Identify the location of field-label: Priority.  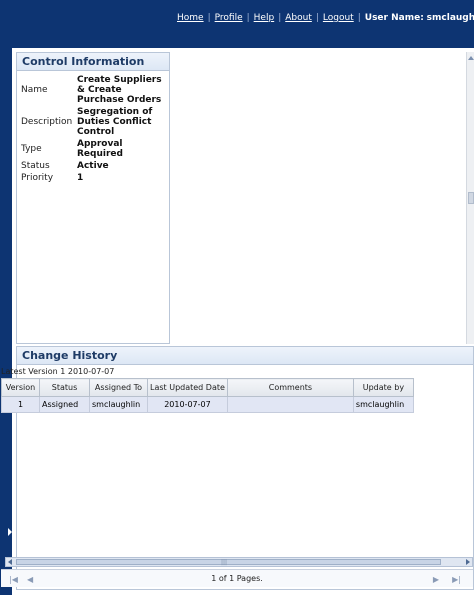
(37, 178).